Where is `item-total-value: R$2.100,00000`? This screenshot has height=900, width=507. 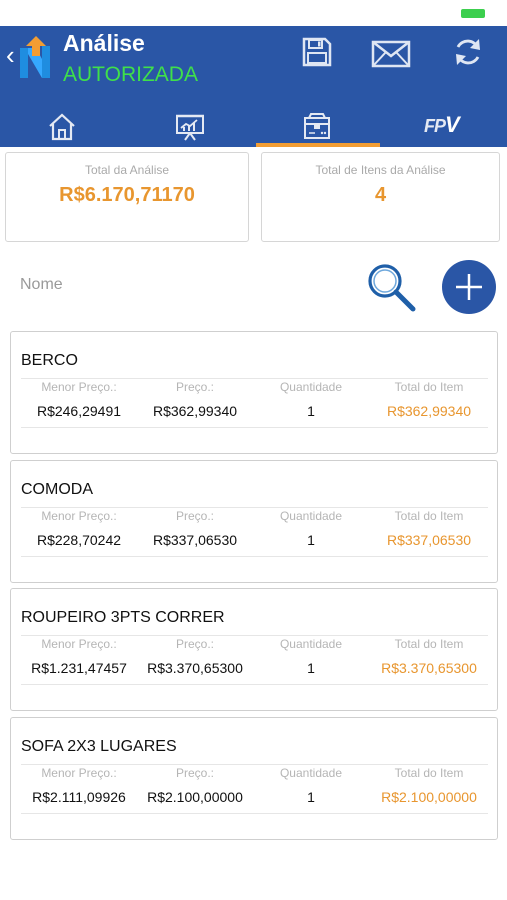
item-total-value: R$2.100,00000 is located at coordinates (429, 797).